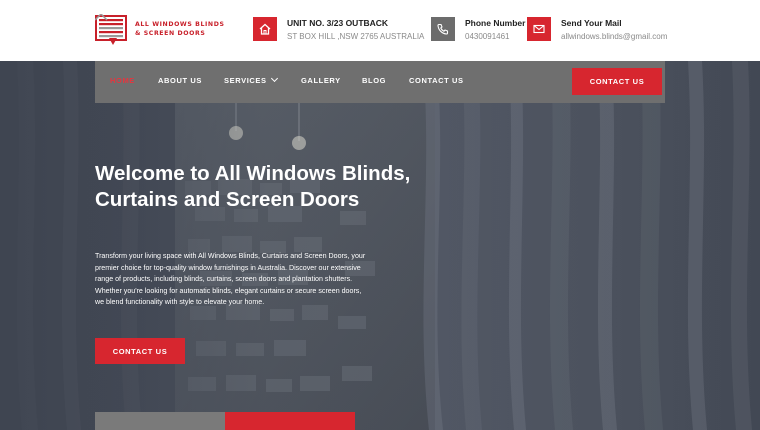 The width and height of the screenshot is (760, 430). Describe the element at coordinates (160, 421) in the screenshot. I see `feature-card-gray` at that location.